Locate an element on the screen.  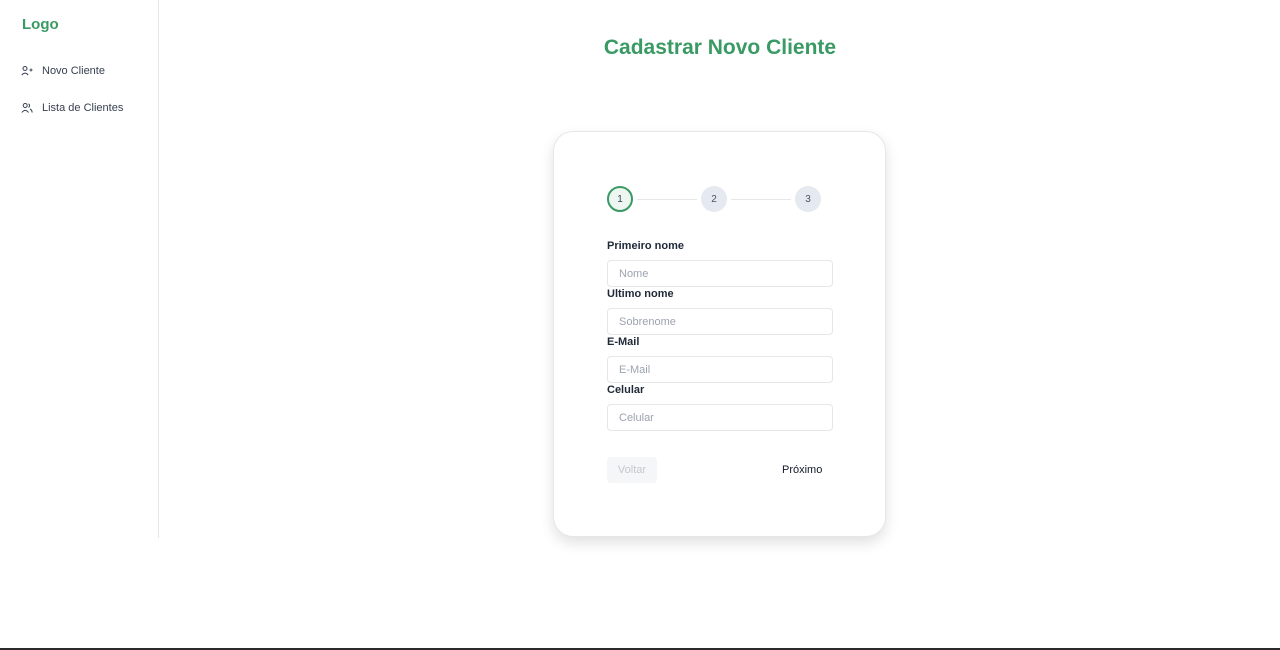
first-name-label: Primeiro nome is located at coordinates (646, 246).